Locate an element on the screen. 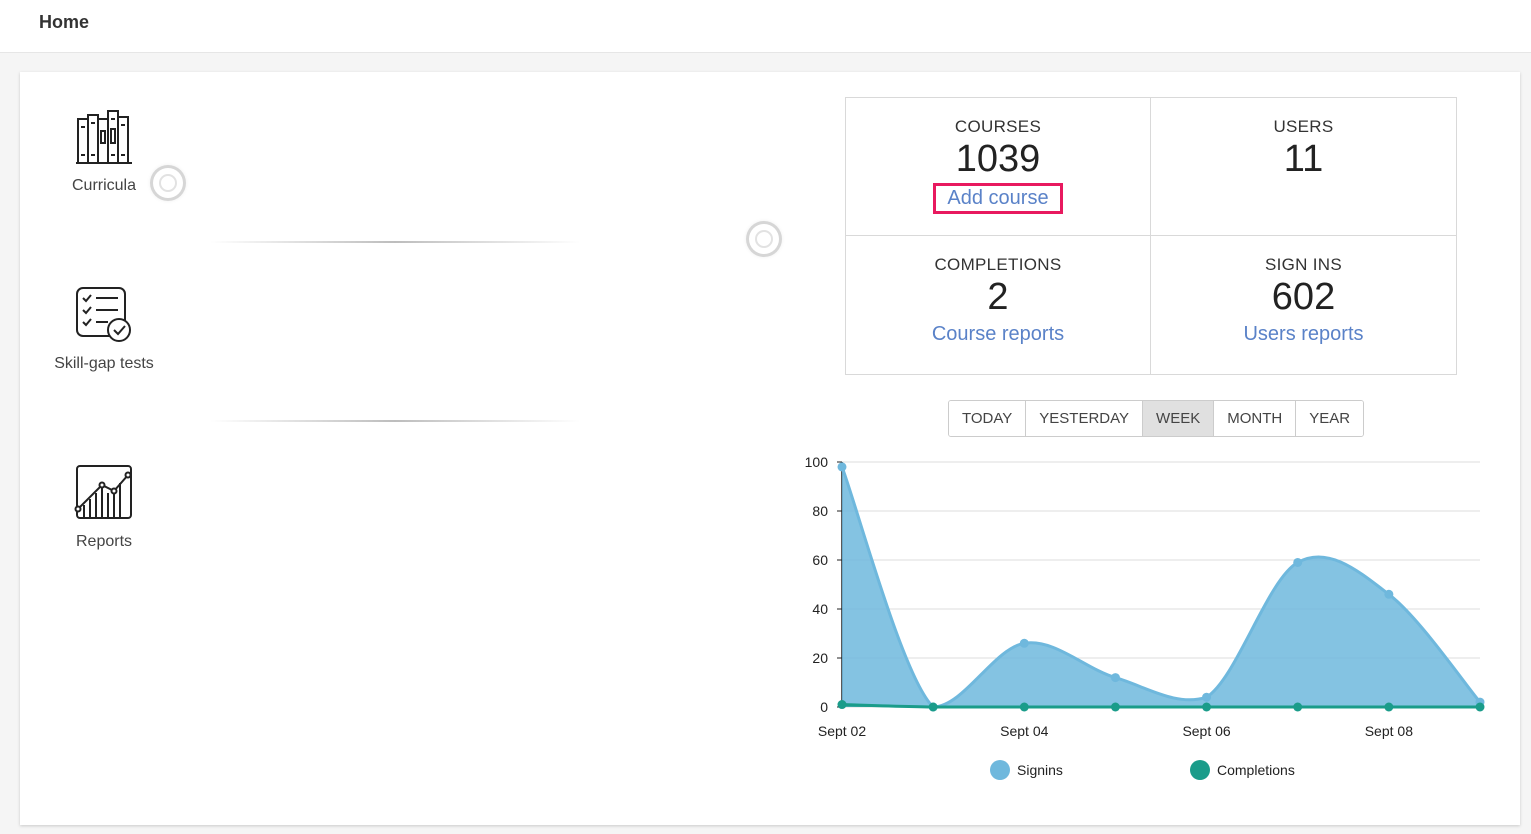 Image resolution: width=1531 pixels, height=834 pixels. legend-label-signins: Signins is located at coordinates (1040, 770).